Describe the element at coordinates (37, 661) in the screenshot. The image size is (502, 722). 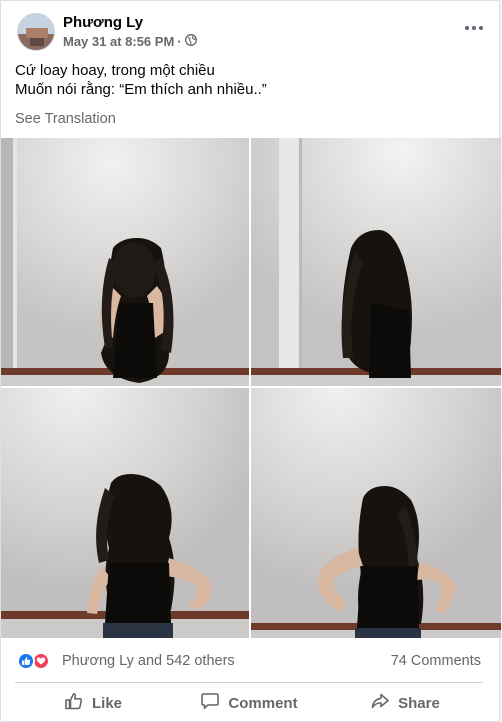
I see `reaction-icons` at that location.